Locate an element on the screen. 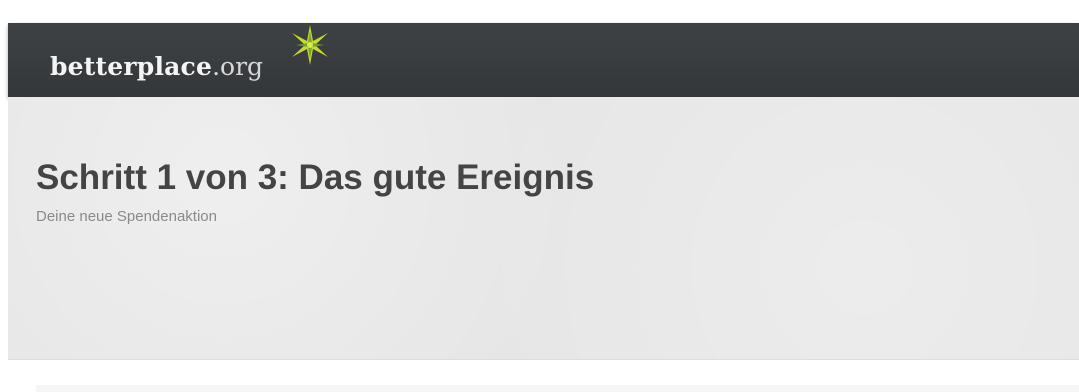 The width and height of the screenshot is (1079, 392). page-subtitle: Deine neue Spendenaktion is located at coordinates (126, 216).